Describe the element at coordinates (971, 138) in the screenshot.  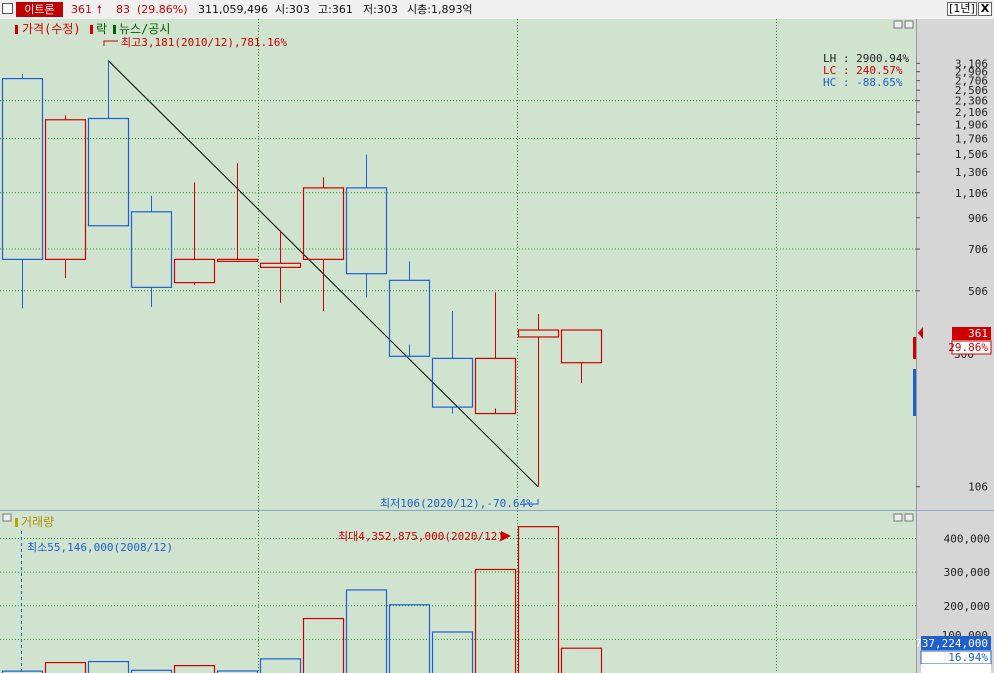
I see `price-axis-label: 1,706` at that location.